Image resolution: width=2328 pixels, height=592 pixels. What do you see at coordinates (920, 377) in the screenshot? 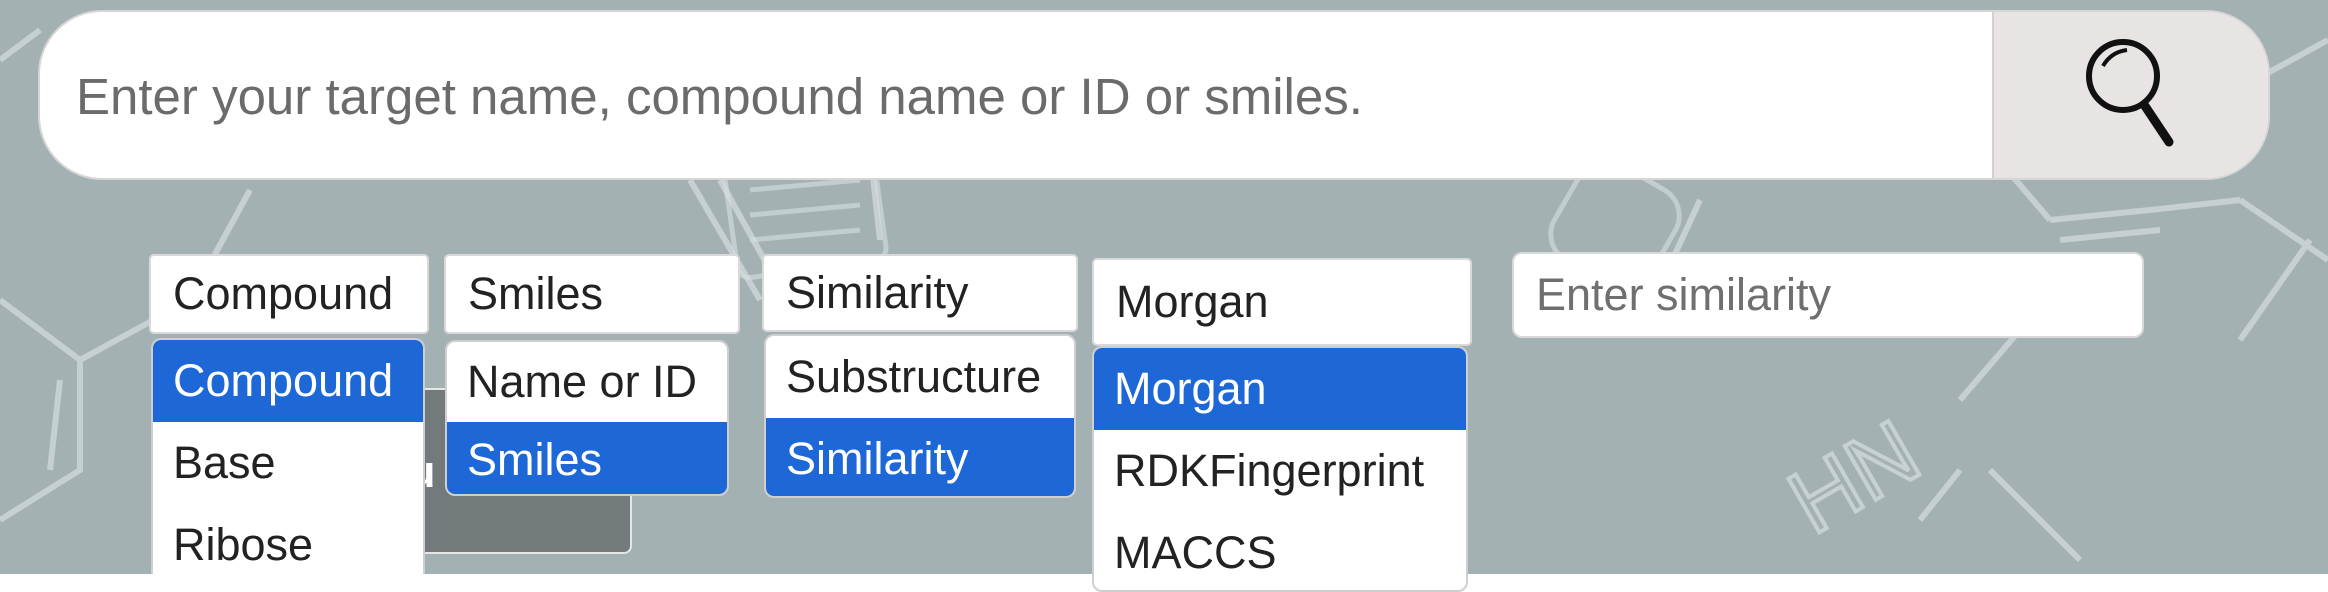
I see `search-mode-option-substructure: Substructure` at bounding box center [920, 377].